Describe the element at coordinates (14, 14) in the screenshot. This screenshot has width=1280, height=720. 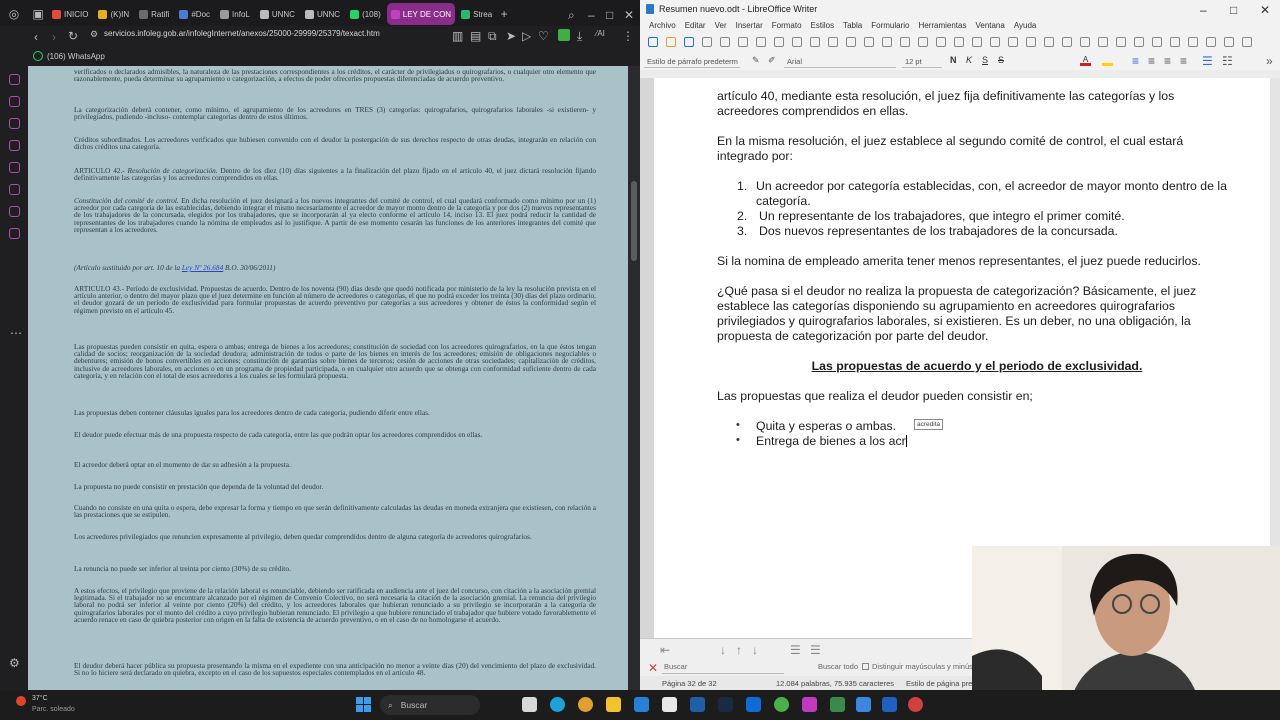
I see `browser-profile-icon: ◎` at that location.